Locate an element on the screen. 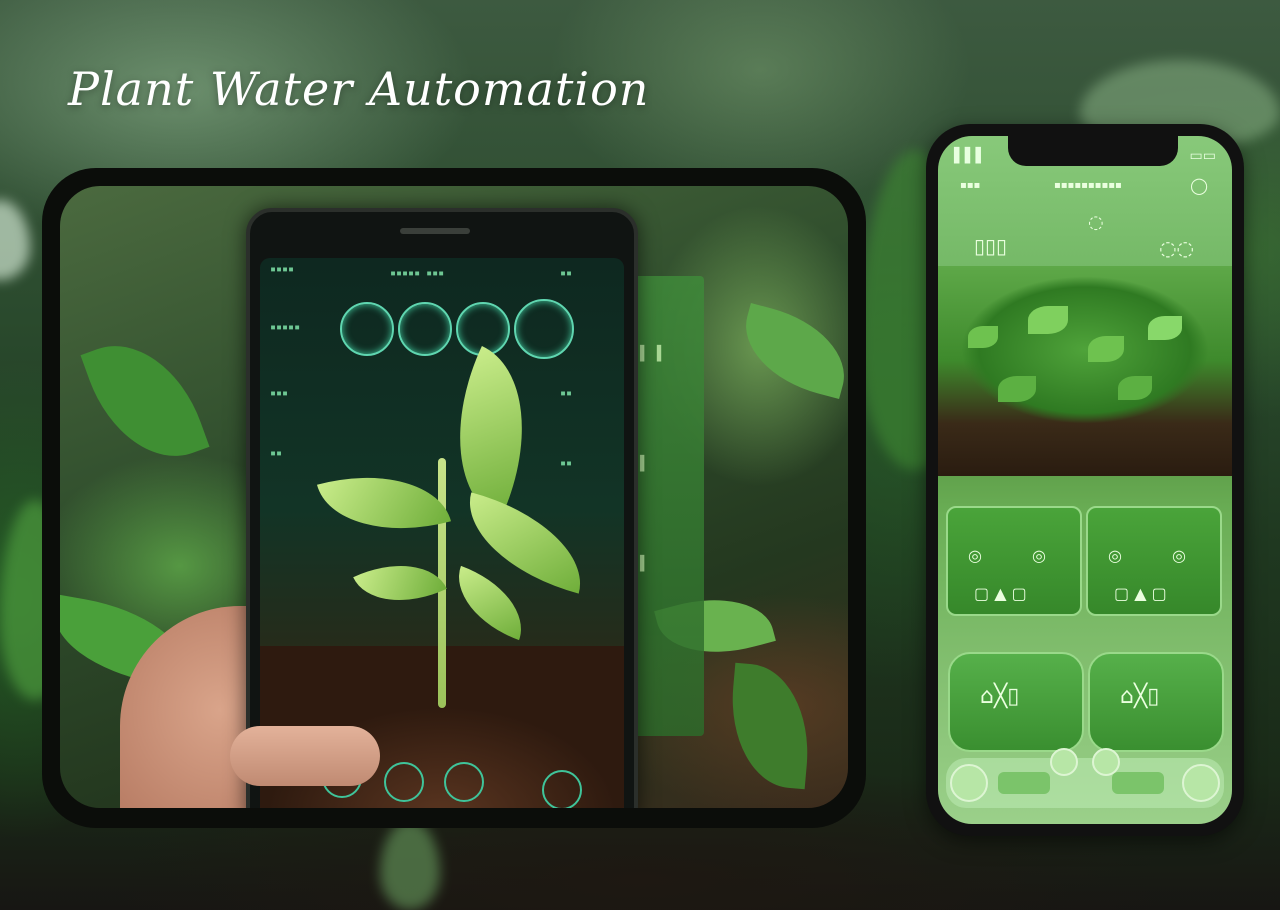 The width and height of the screenshot is (1280, 910). app-glyph: ▯▯▯ is located at coordinates (991, 246).